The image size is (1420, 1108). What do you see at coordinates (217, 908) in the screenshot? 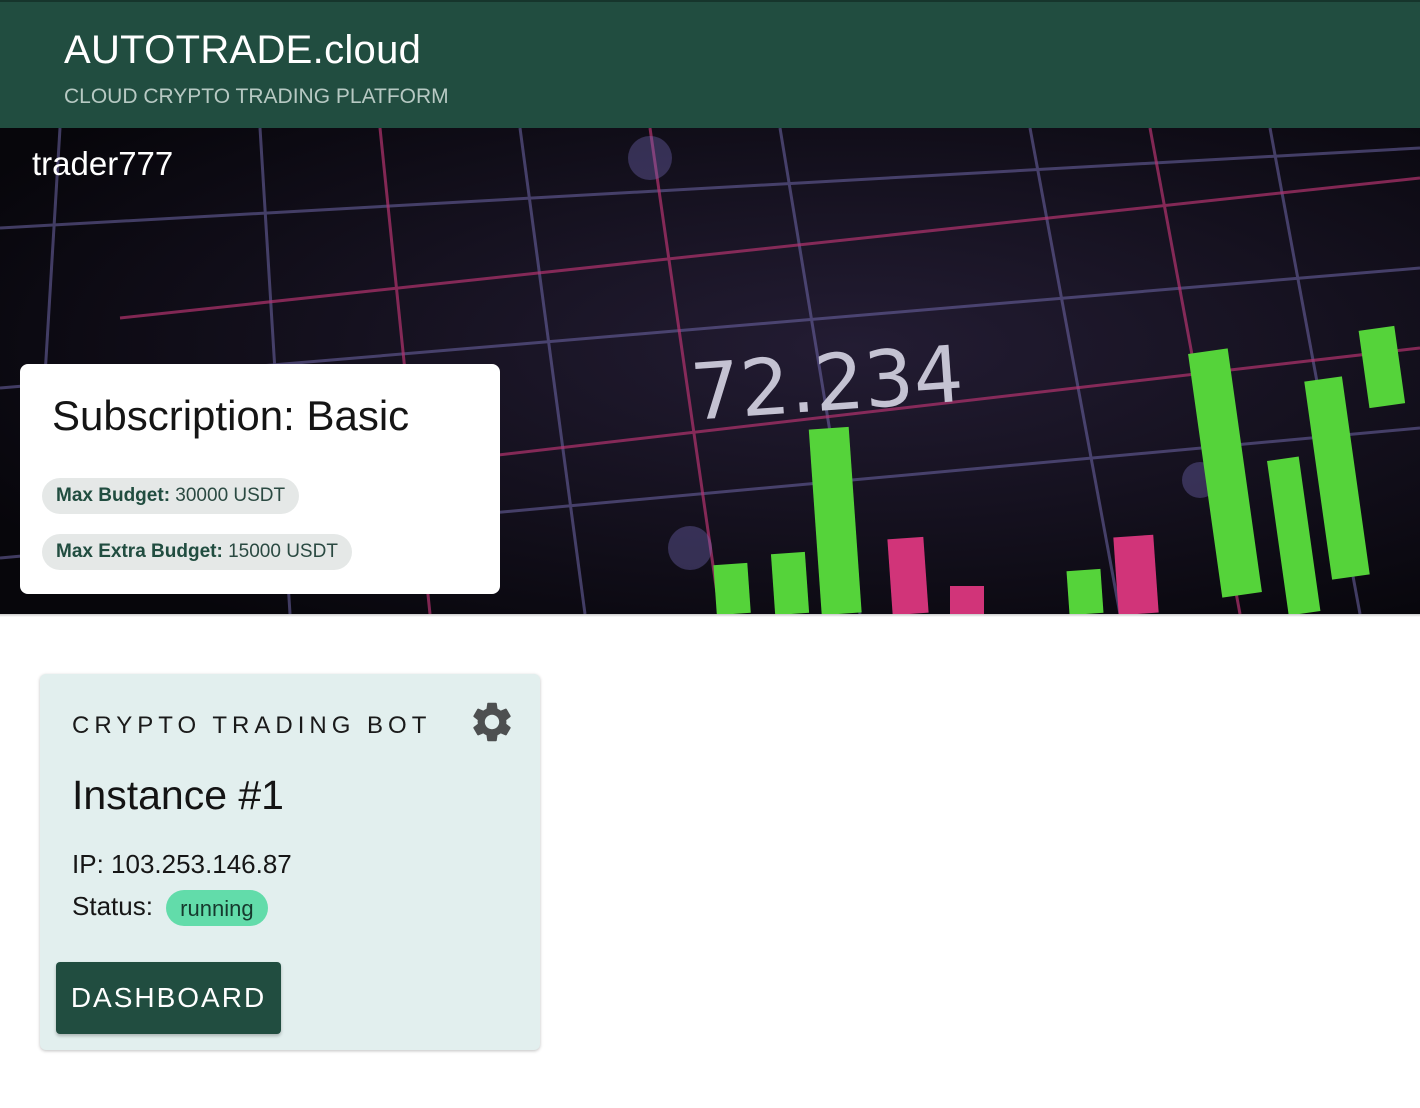
I see `status-badge: running` at bounding box center [217, 908].